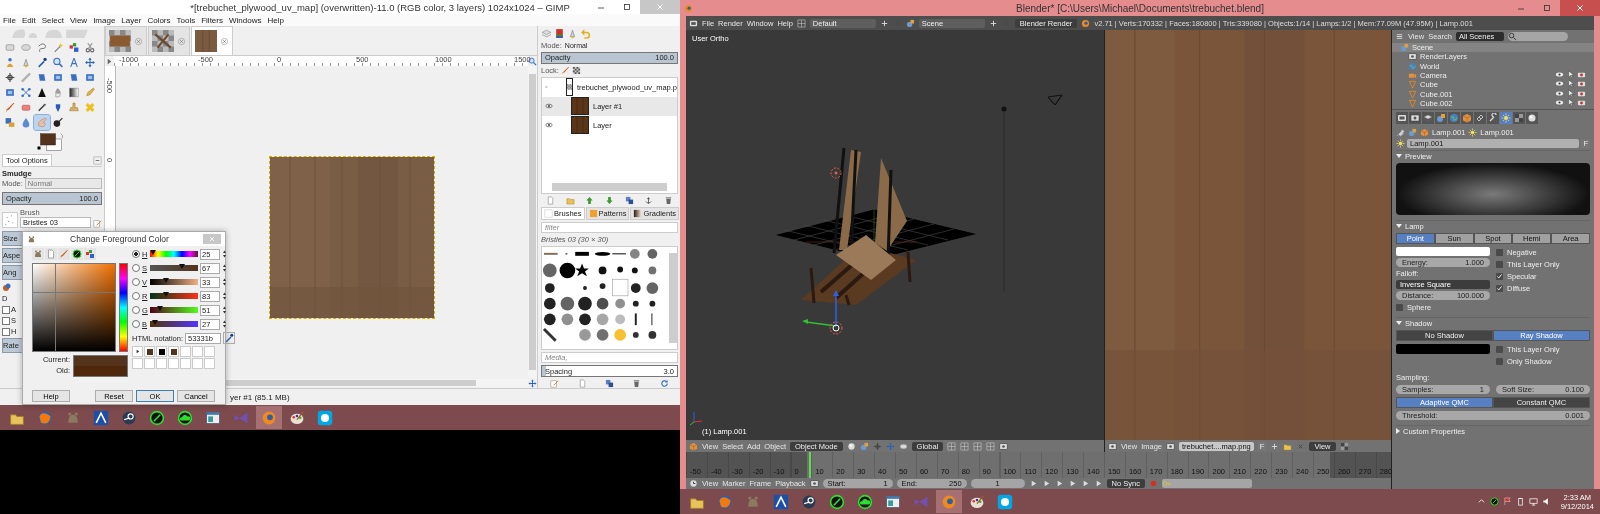 The width and height of the screenshot is (1600, 514). What do you see at coordinates (275, 20) in the screenshot?
I see `menu-item: Help` at bounding box center [275, 20].